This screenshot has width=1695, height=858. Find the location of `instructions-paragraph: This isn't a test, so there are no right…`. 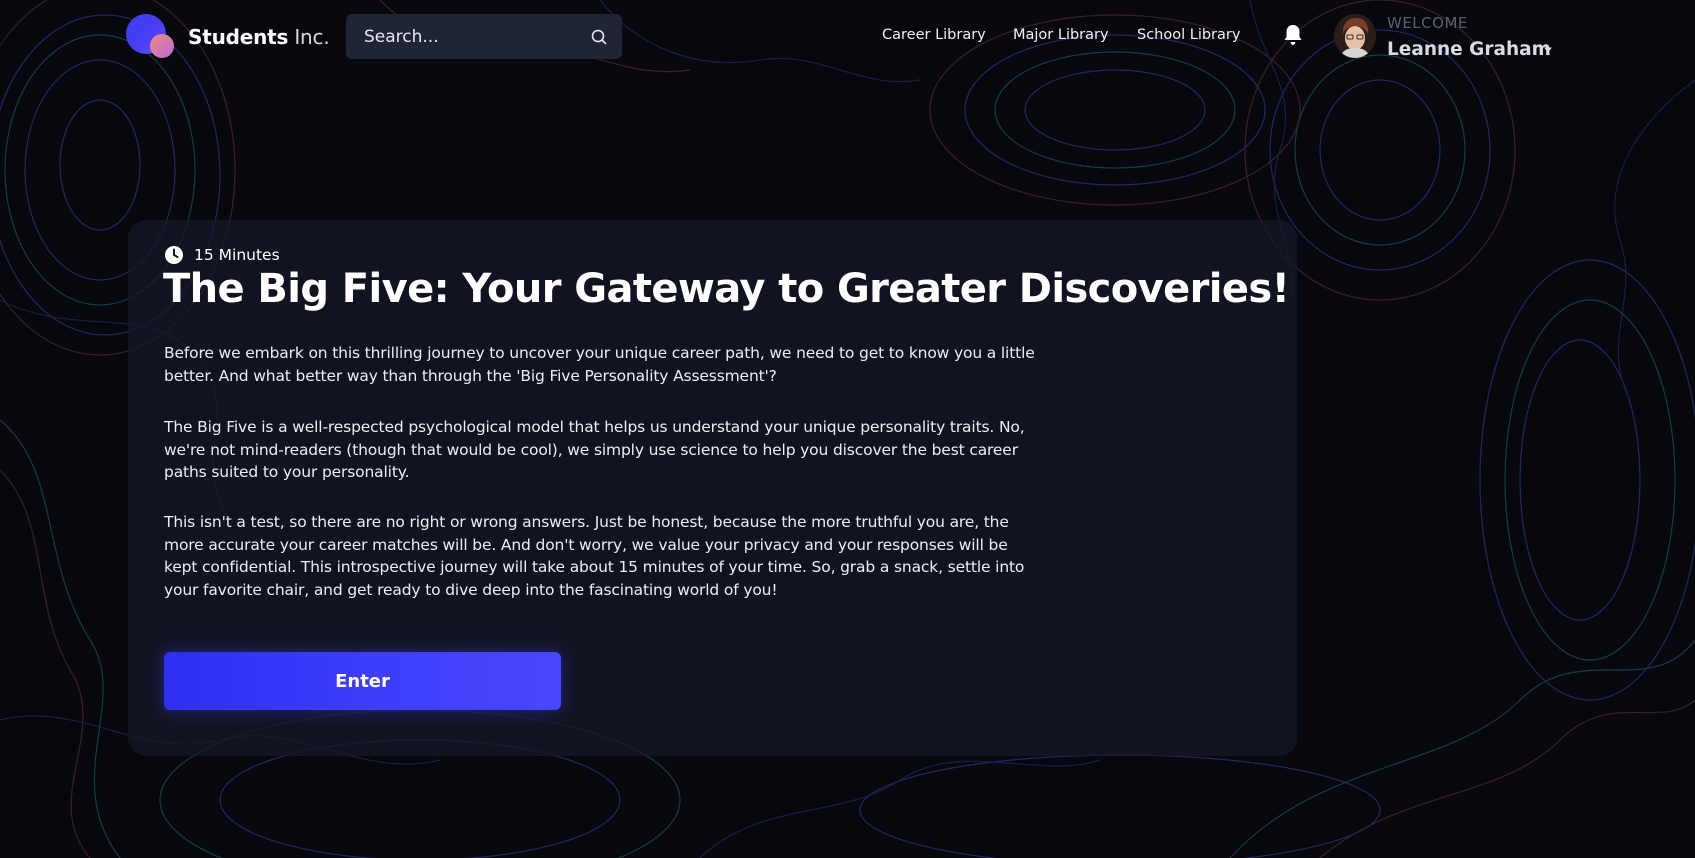

instructions-paragraph: This isn't a test, so there are no right… is located at coordinates (594, 556).